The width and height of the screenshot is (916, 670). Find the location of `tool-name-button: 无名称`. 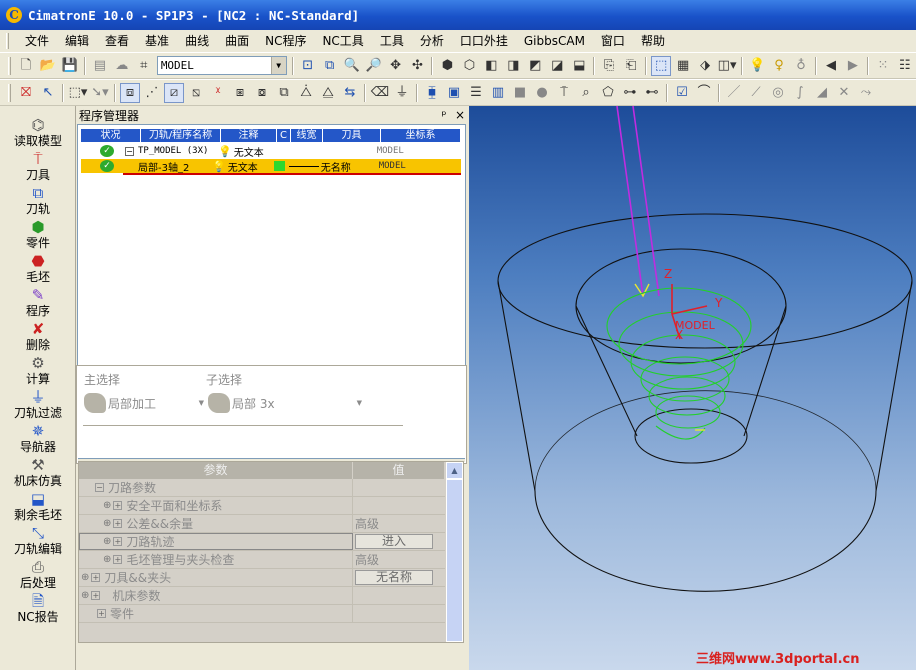

tool-name-button: 无名称 is located at coordinates (394, 577).